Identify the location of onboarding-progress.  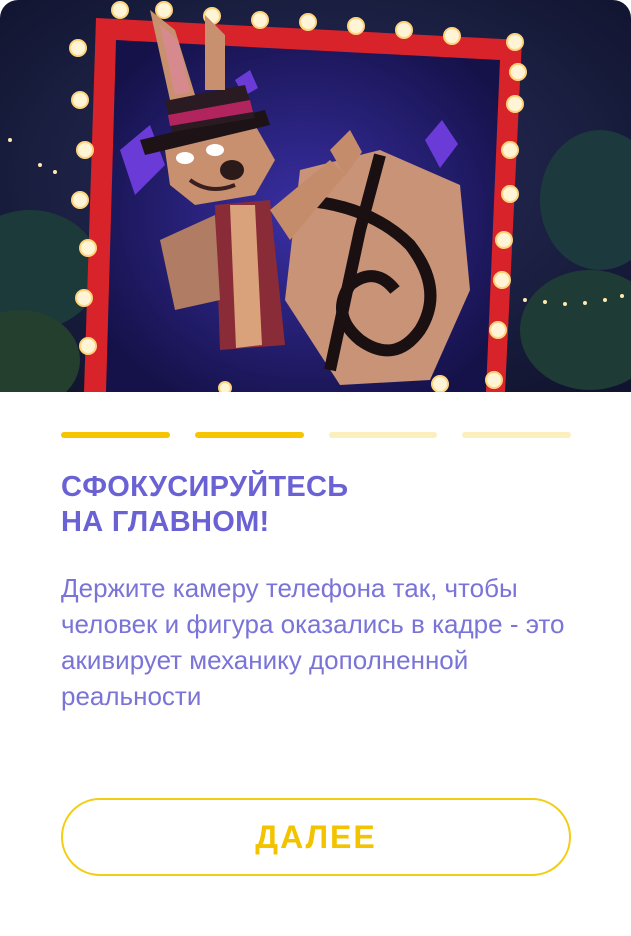
(316, 435).